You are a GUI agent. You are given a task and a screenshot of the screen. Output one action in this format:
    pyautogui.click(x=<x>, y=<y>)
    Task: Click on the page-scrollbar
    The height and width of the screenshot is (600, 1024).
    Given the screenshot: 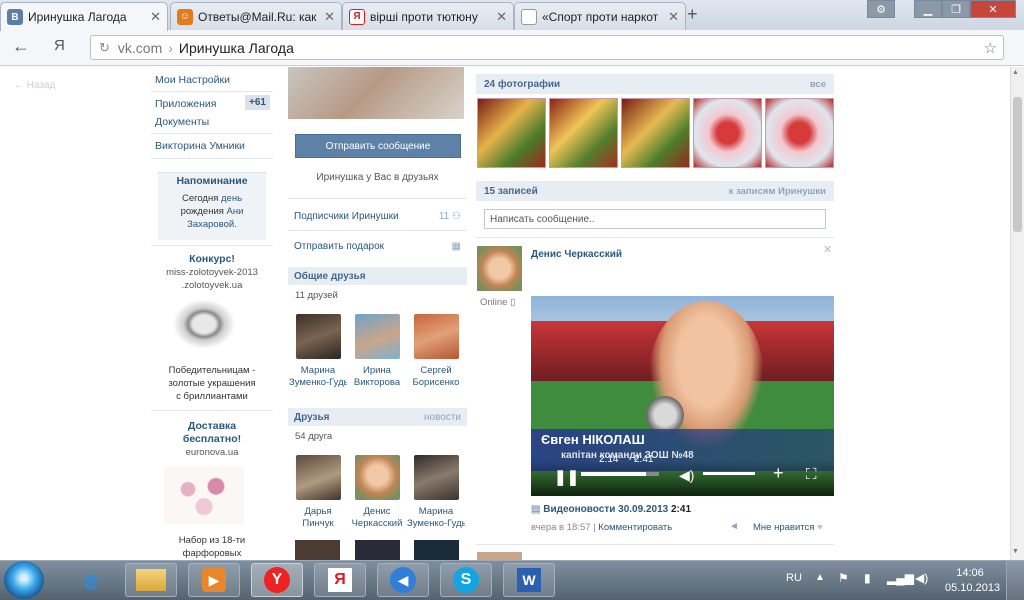 What is the action you would take?
    pyautogui.click(x=1017, y=313)
    